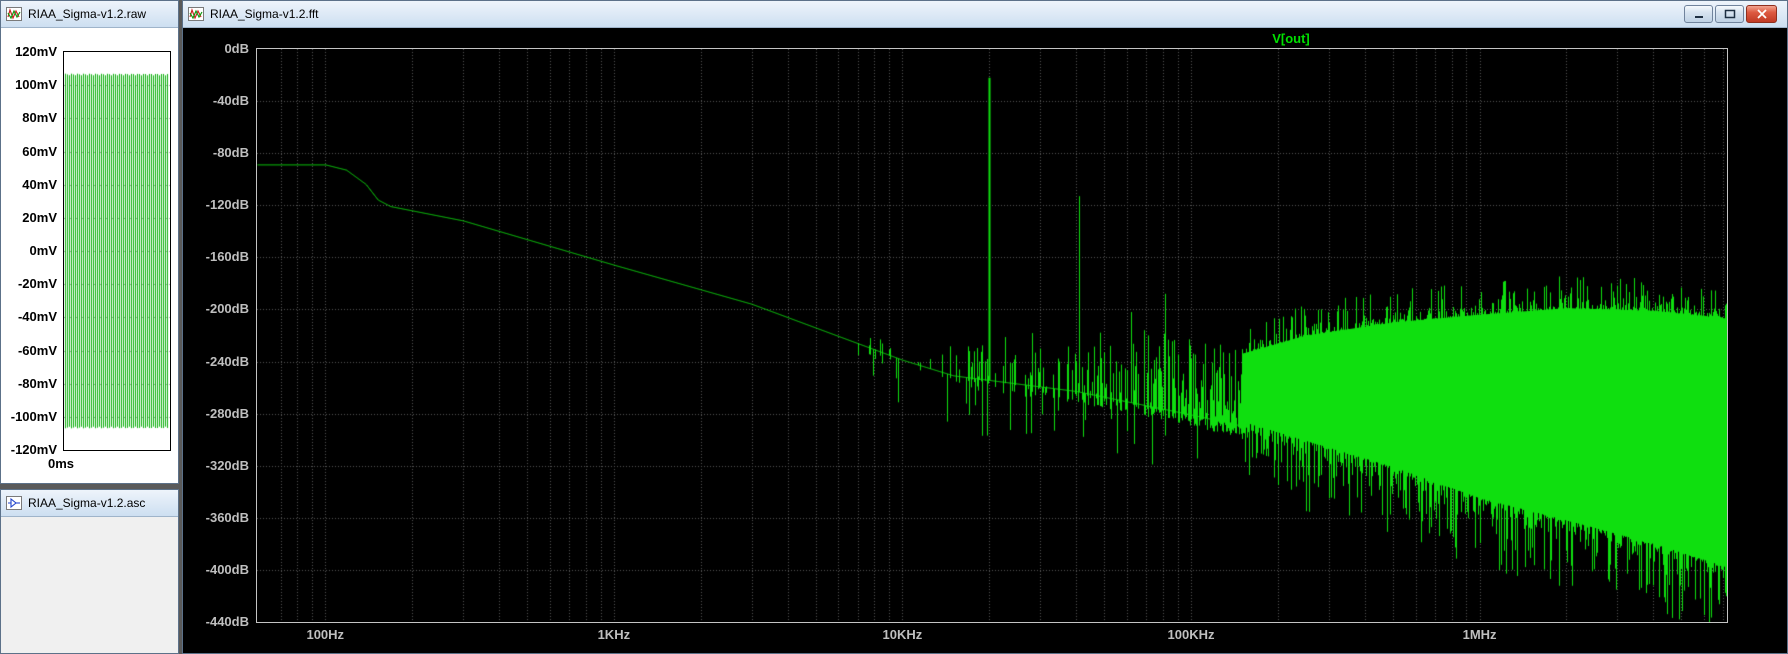  What do you see at coordinates (36, 85) in the screenshot?
I see `raw-y-tick-label: 100mV` at bounding box center [36, 85].